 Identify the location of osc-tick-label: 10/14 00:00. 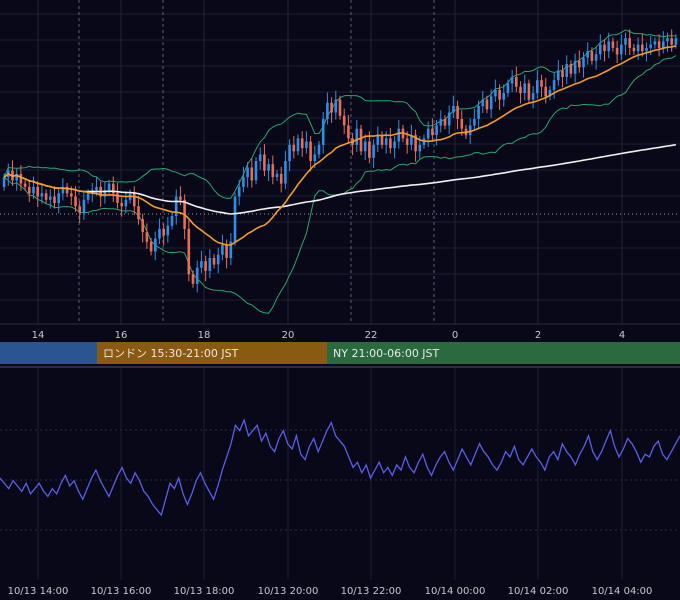
(455, 591).